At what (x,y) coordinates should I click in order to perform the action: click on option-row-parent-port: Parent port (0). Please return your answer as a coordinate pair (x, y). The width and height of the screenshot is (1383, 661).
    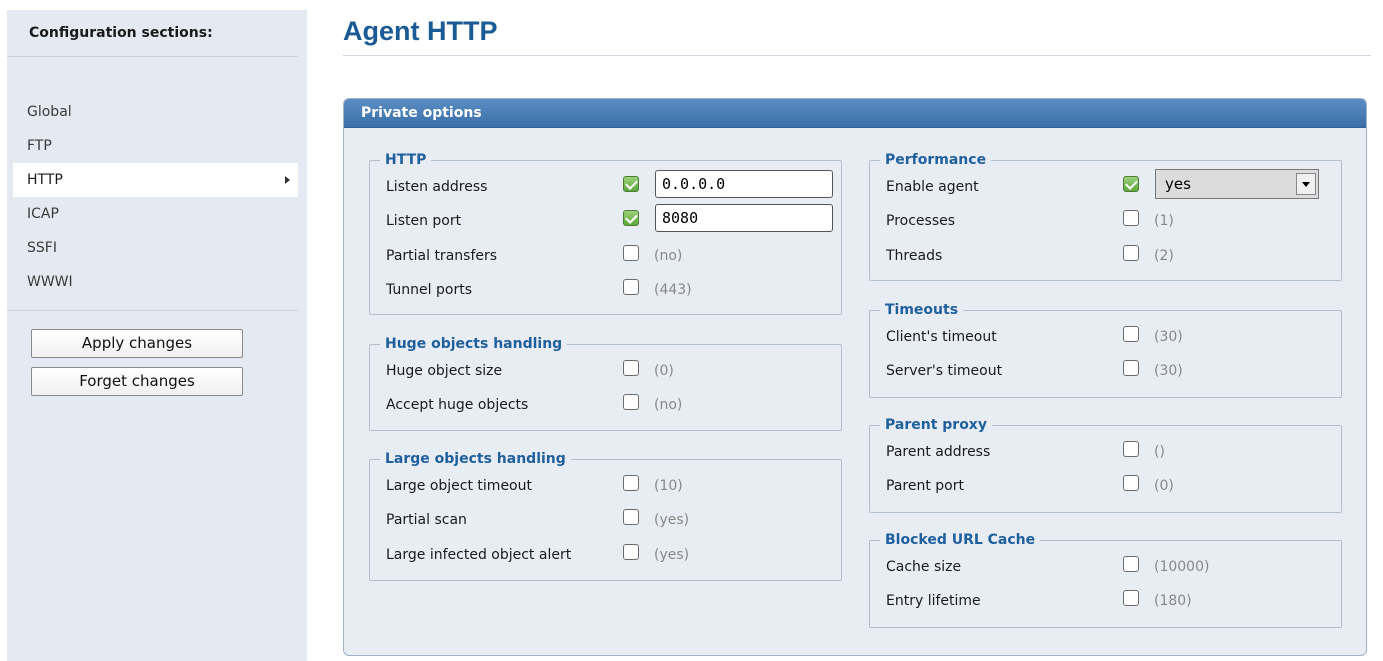
    Looking at the image, I should click on (1105, 487).